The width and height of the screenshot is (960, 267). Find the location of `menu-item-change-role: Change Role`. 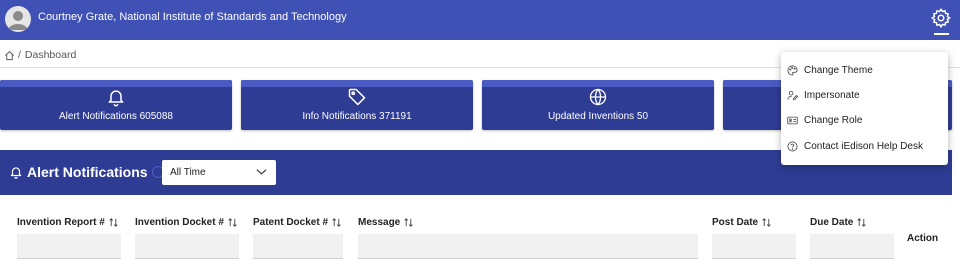

menu-item-change-role: Change Role is located at coordinates (864, 120).